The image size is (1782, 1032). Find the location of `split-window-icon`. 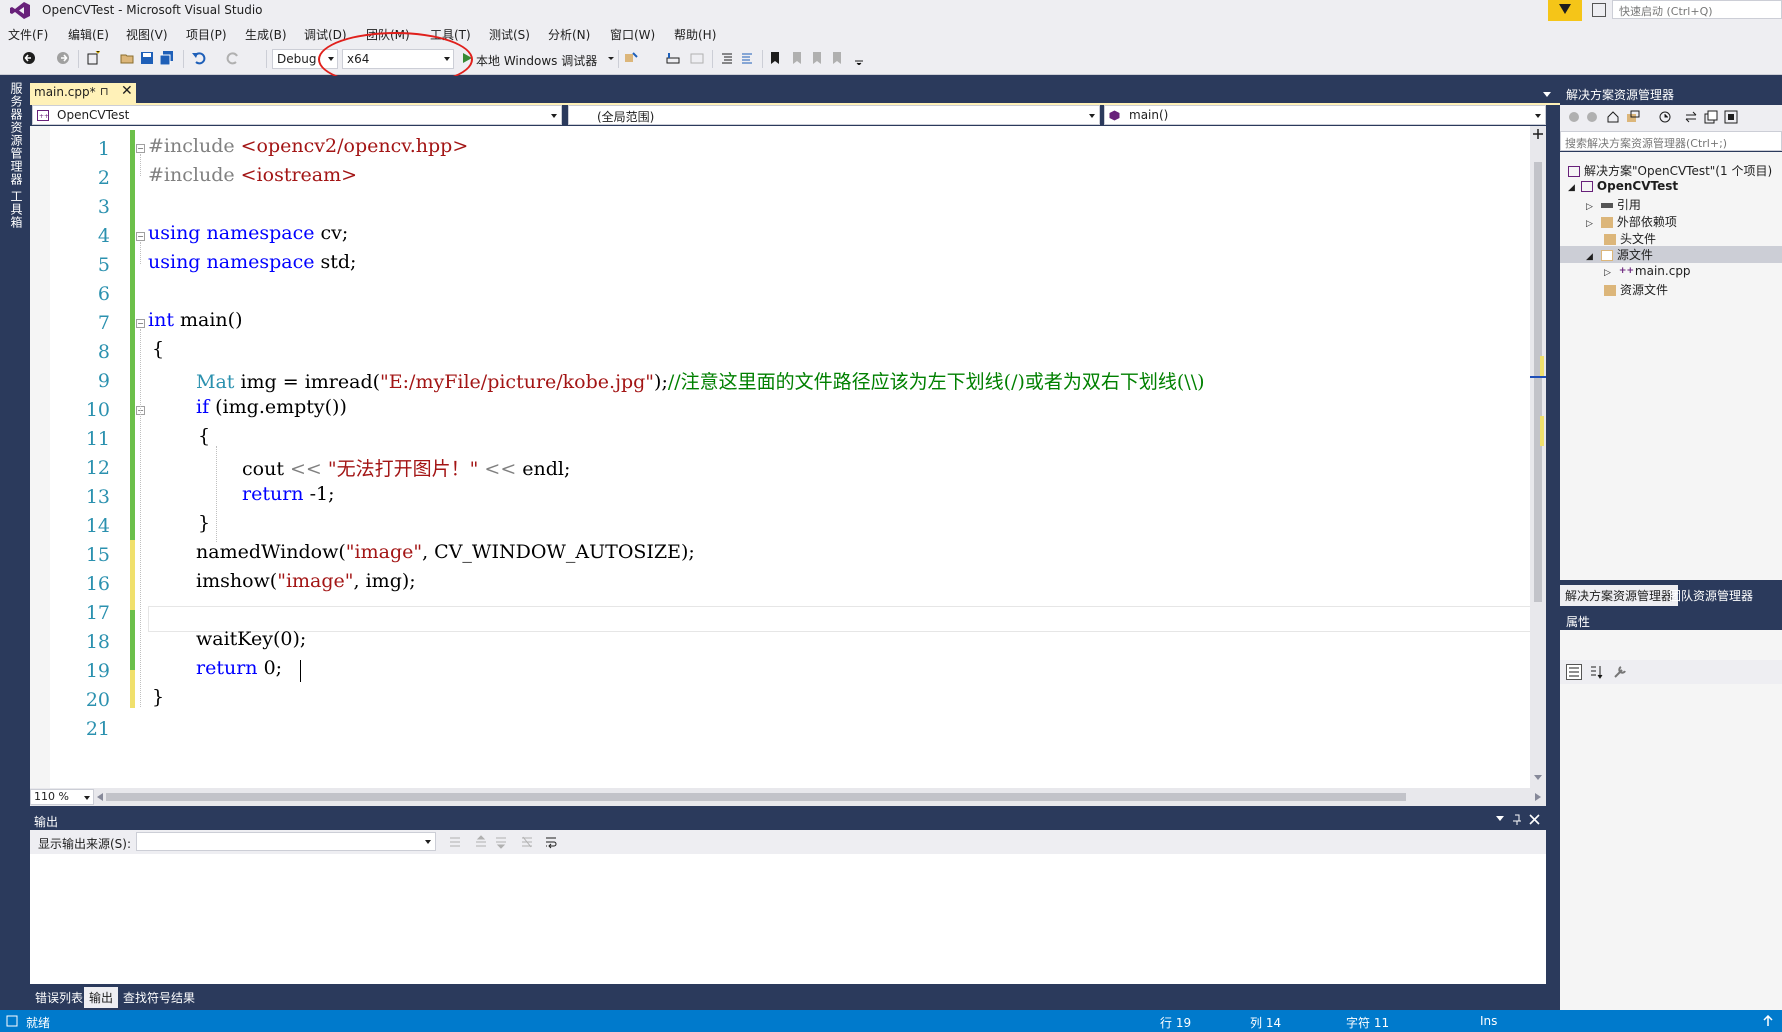

split-window-icon is located at coordinates (1538, 134).